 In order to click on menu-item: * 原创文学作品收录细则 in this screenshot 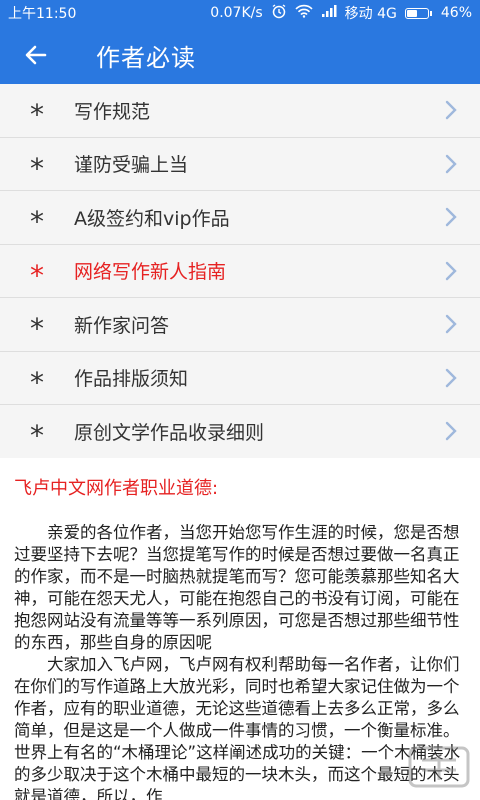, I will do `click(240, 432)`.